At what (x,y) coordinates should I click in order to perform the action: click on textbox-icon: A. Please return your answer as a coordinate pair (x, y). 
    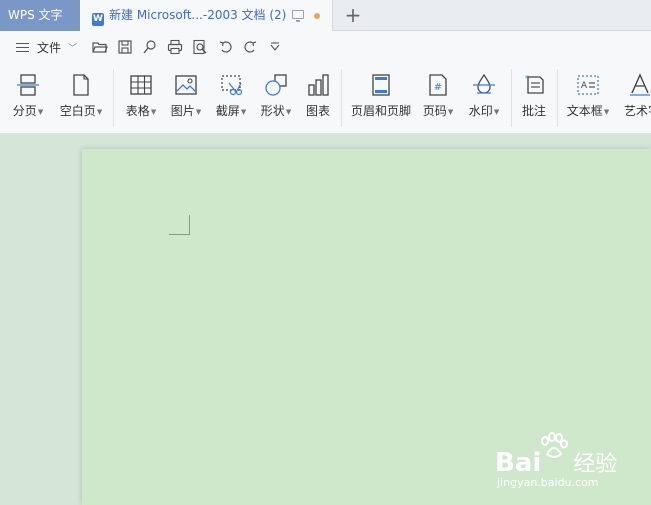
    Looking at the image, I should click on (588, 85).